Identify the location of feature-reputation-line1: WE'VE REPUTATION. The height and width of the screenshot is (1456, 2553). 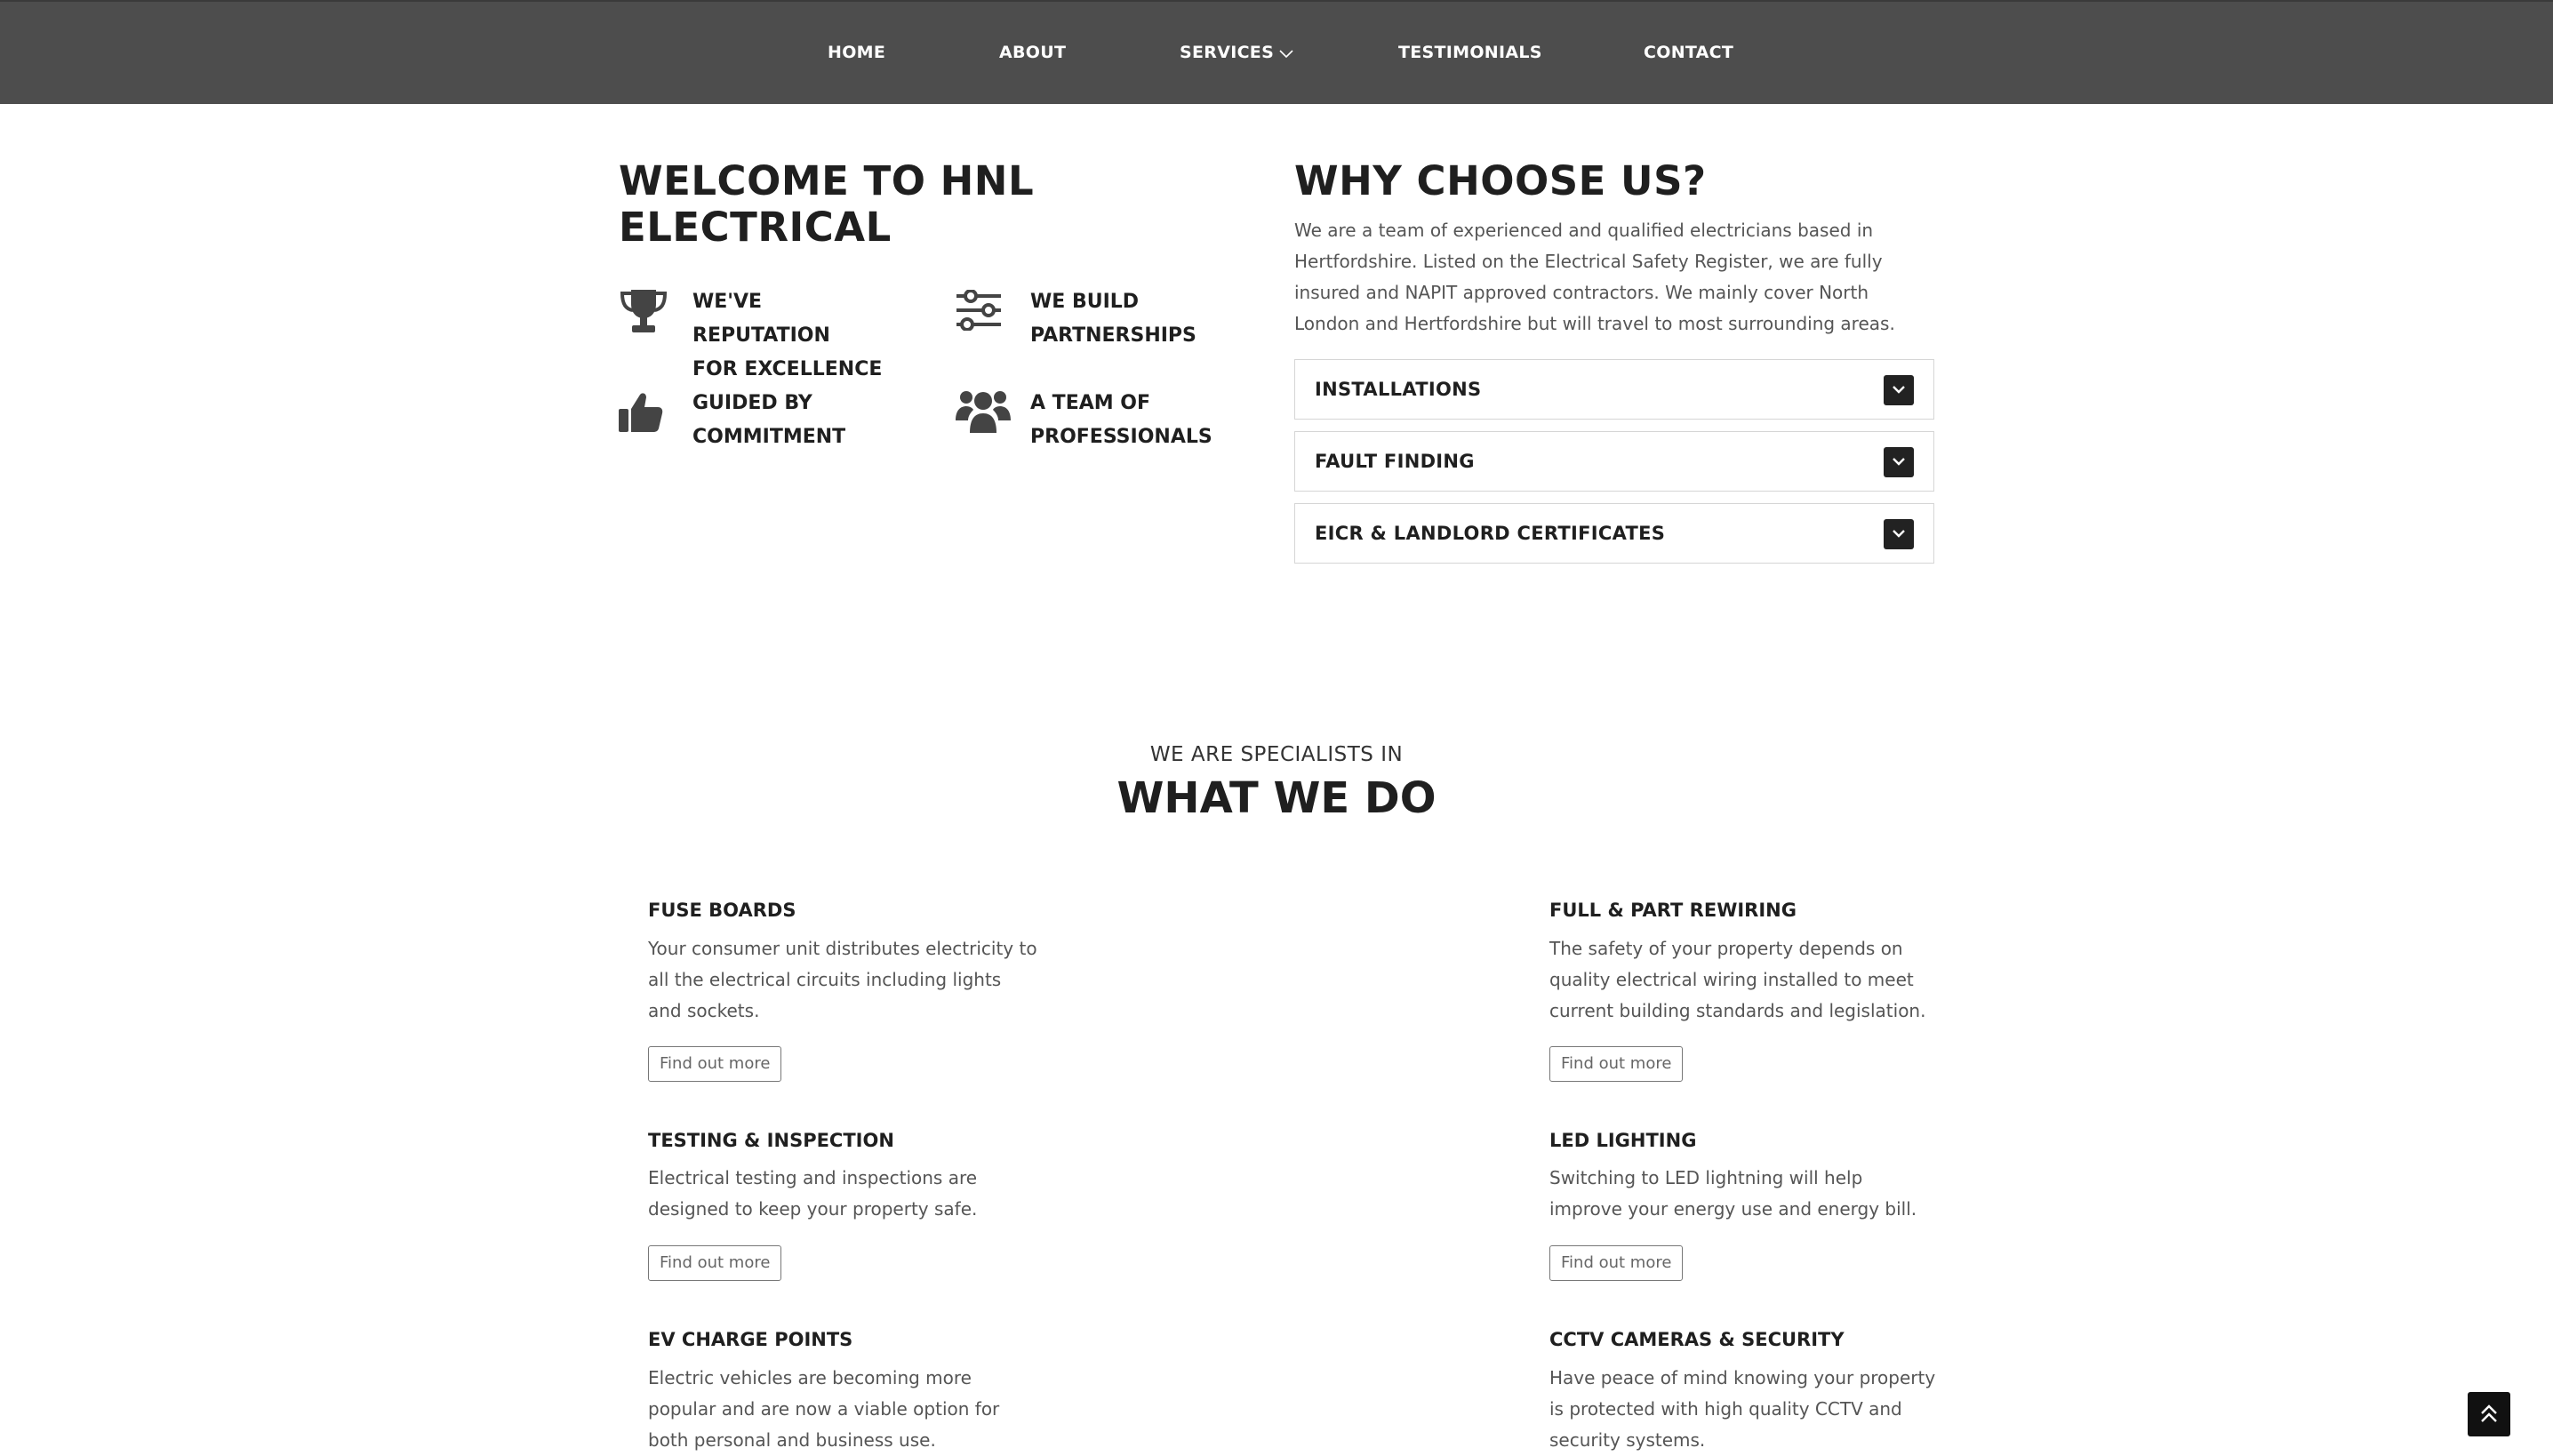
(761, 319).